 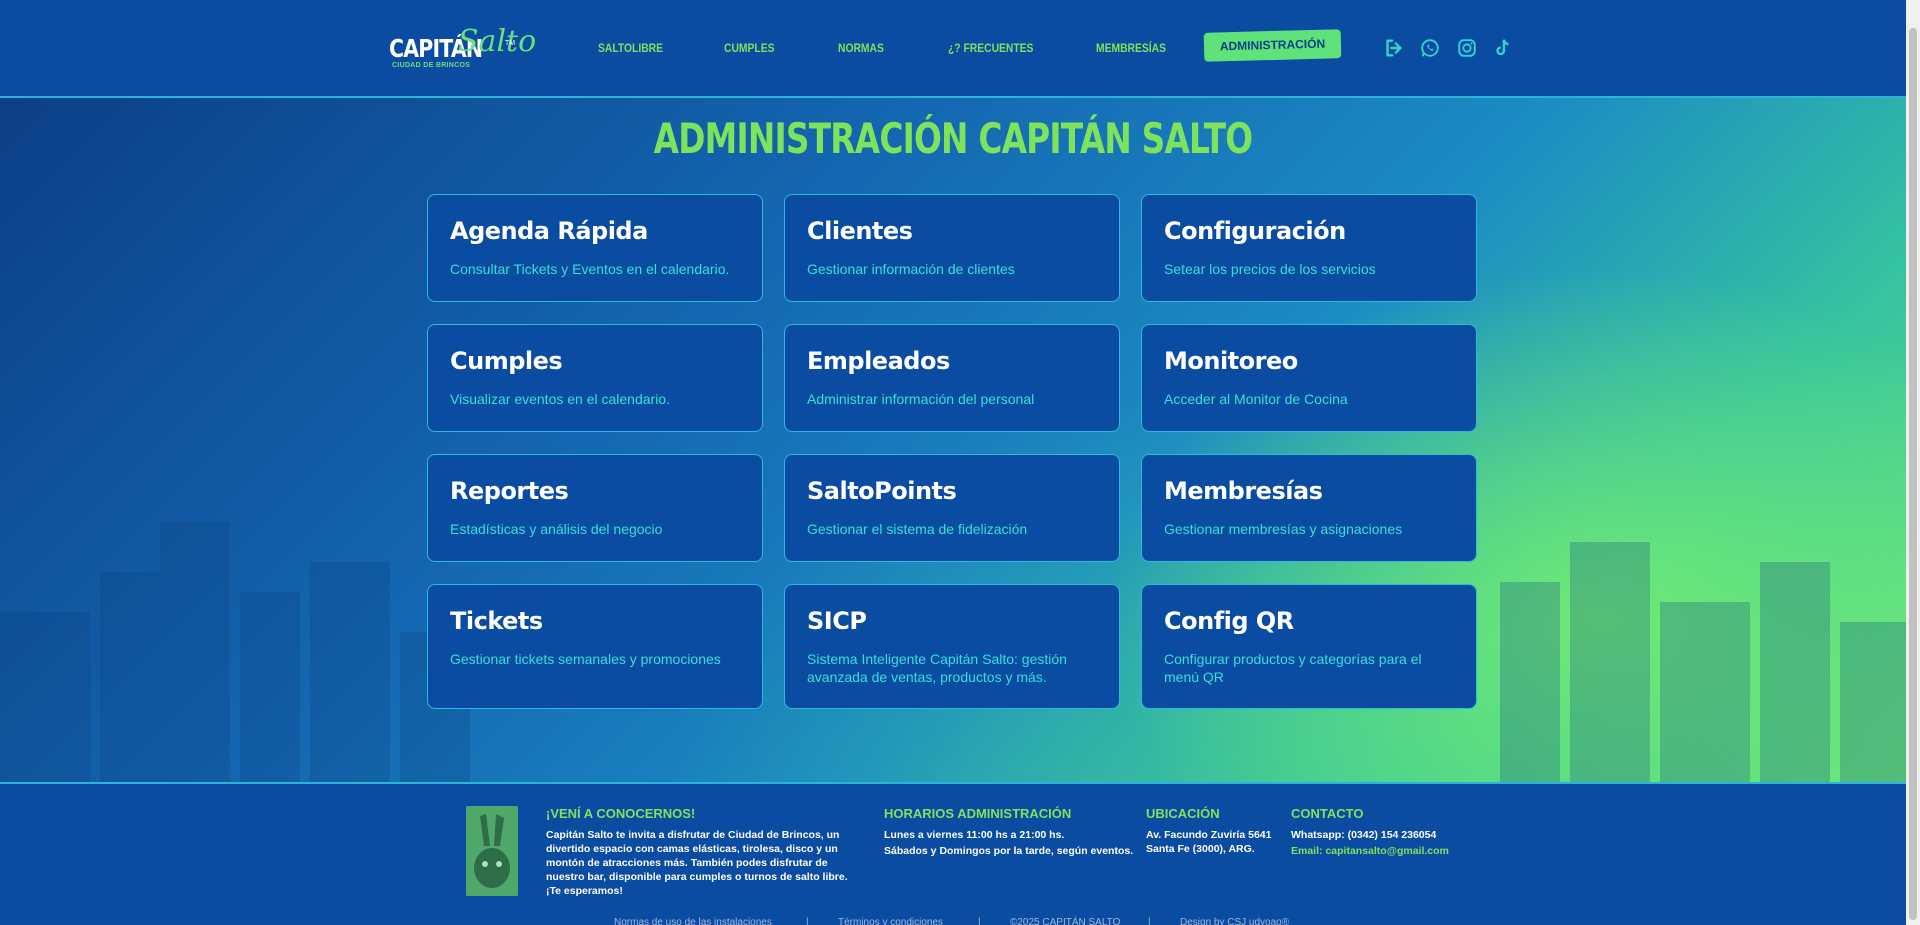 I want to click on card-title: Reportes, so click(x=509, y=491).